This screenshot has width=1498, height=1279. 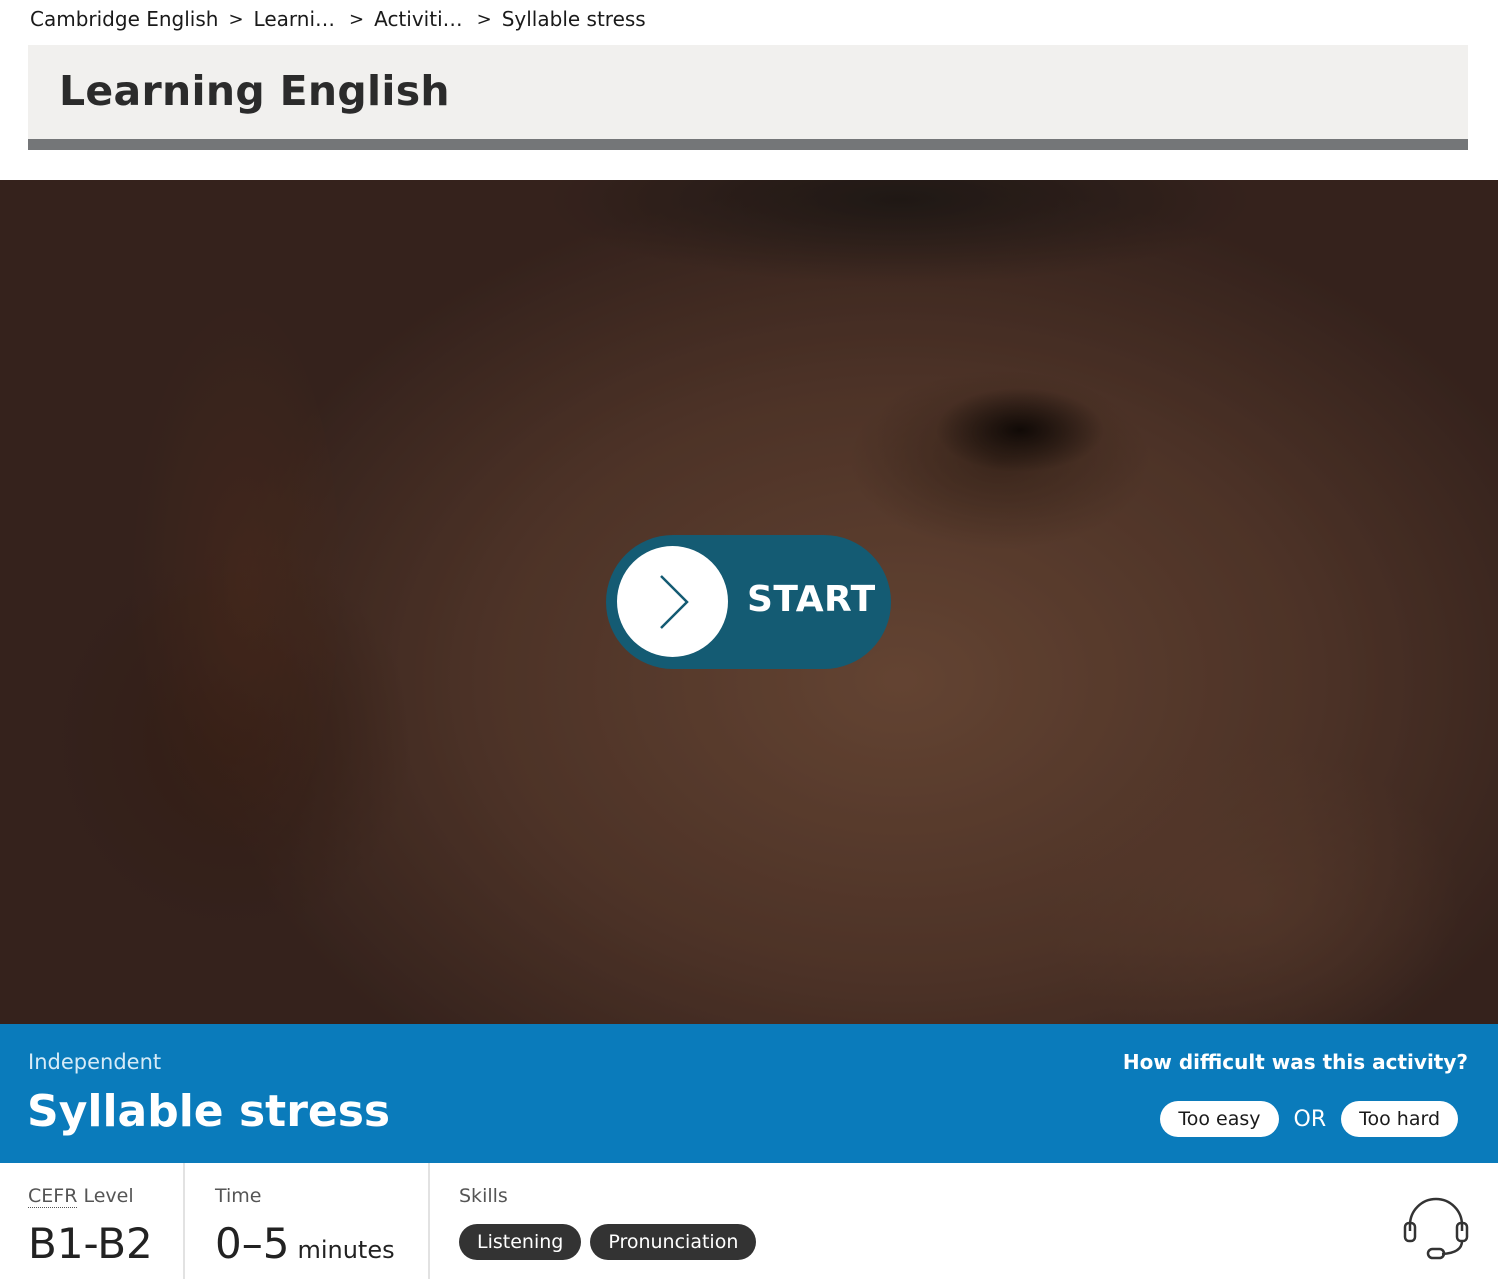 I want to click on start-button: START, so click(x=748, y=602).